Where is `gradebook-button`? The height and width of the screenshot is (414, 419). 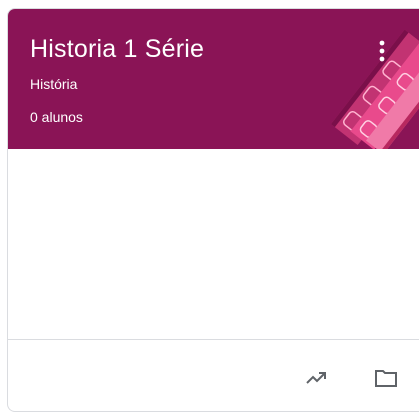
gradebook-button is located at coordinates (316, 378).